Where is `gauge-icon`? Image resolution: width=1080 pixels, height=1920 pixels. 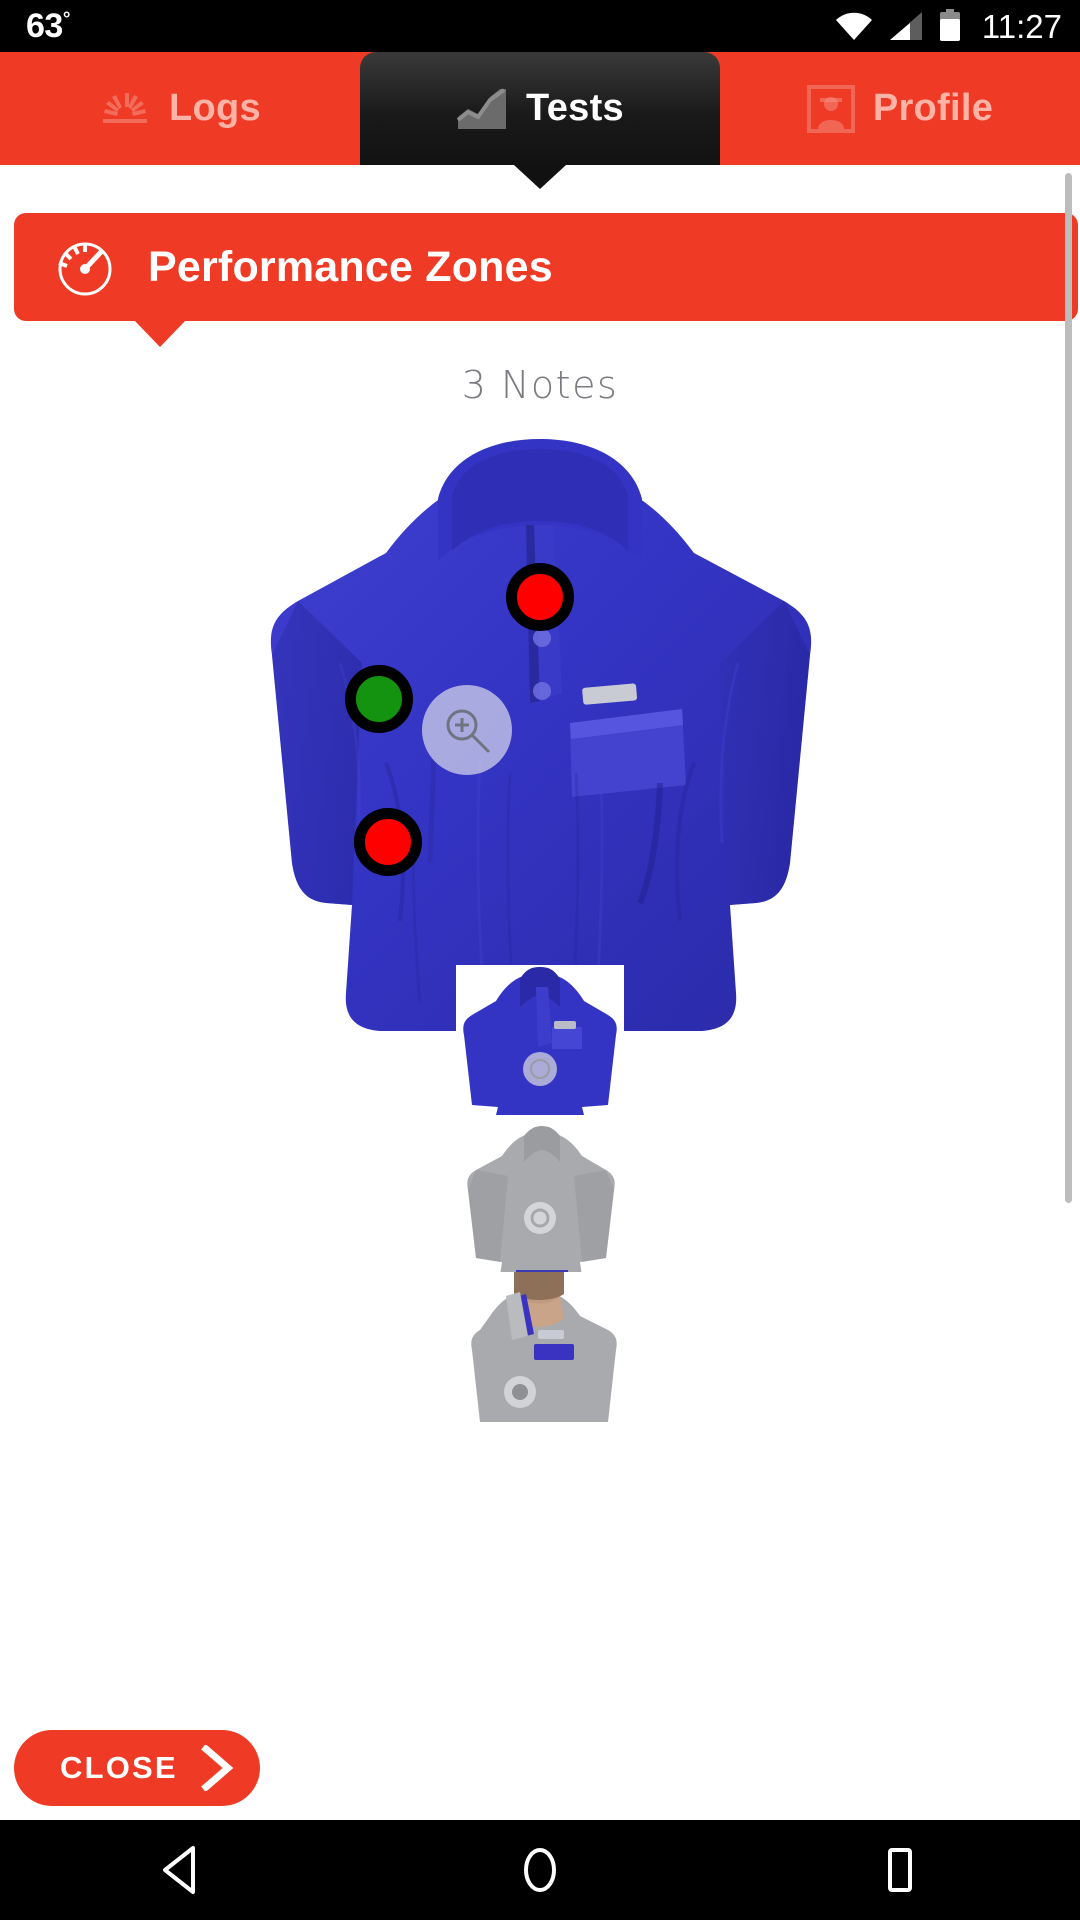
gauge-icon is located at coordinates (85, 267).